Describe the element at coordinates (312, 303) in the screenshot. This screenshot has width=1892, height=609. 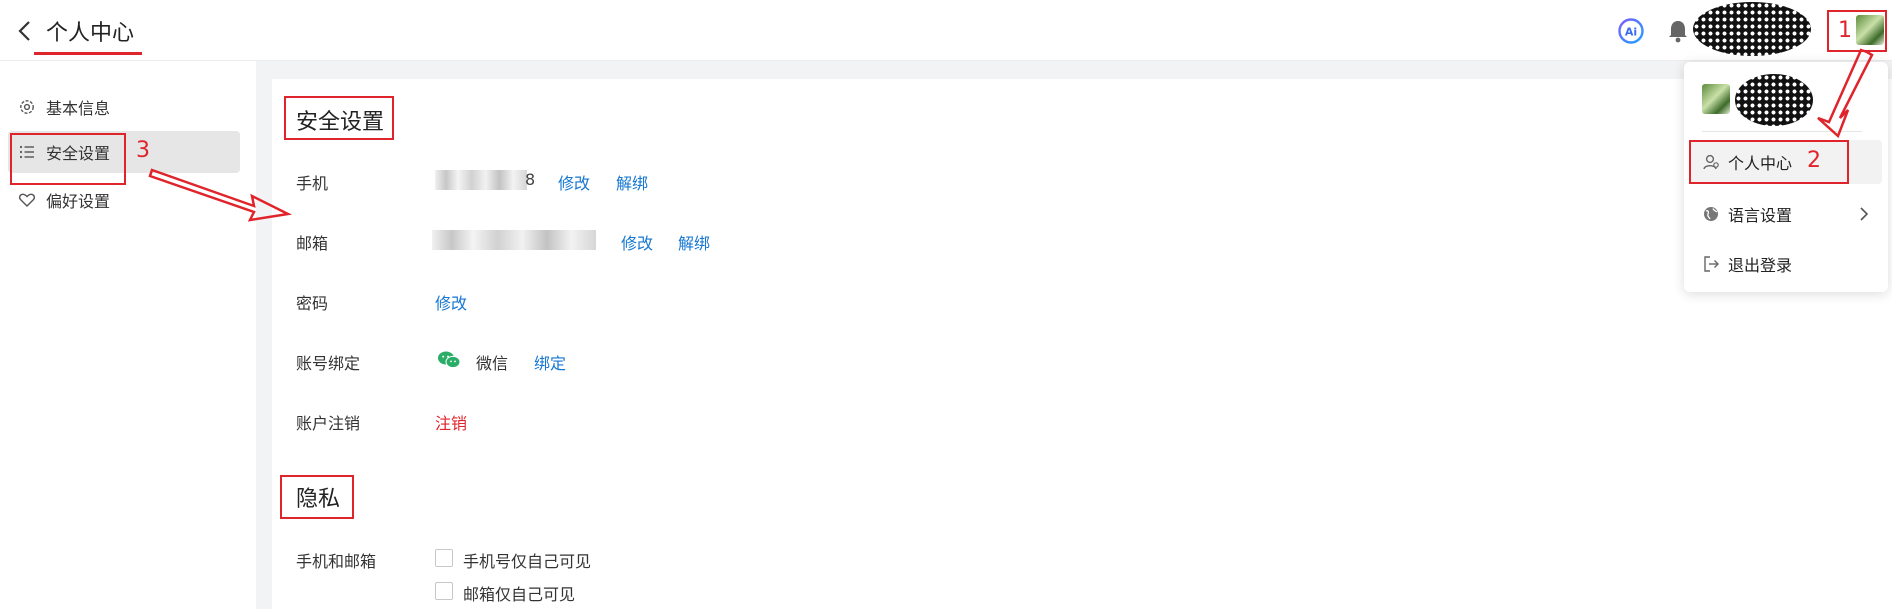
I see `password-label: 密码` at that location.